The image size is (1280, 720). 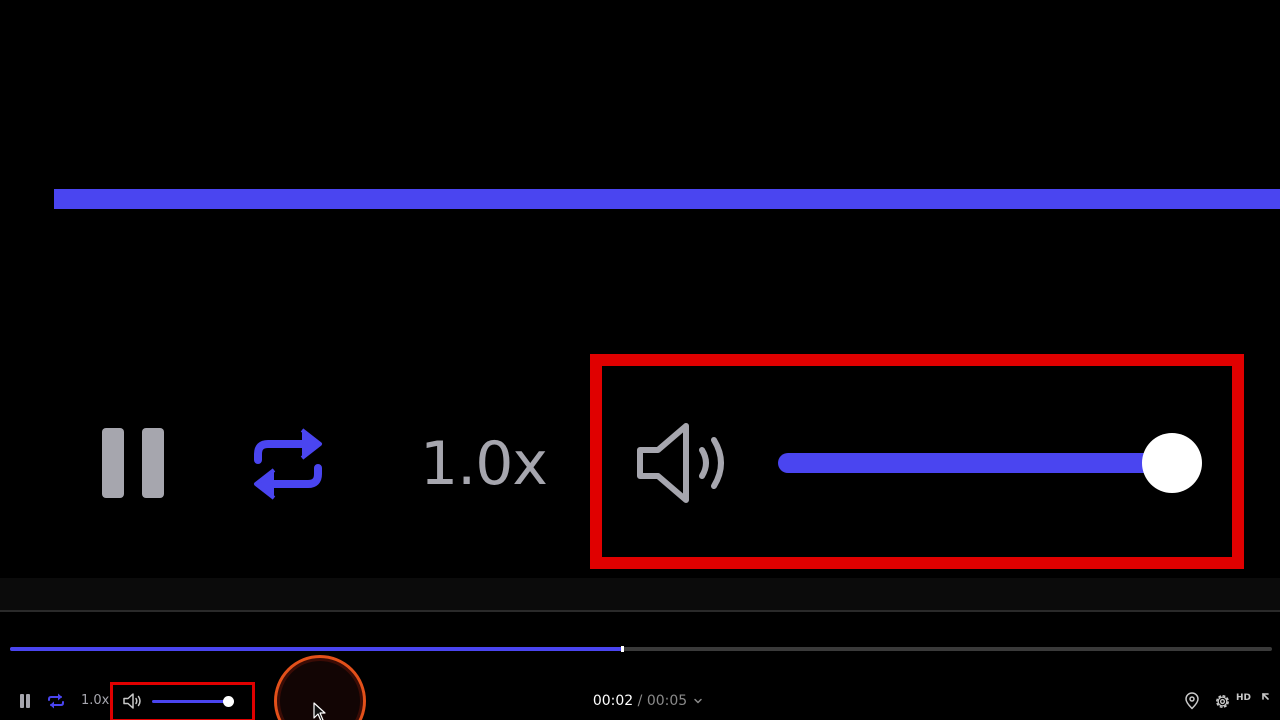 What do you see at coordinates (623, 649) in the screenshot?
I see `progress-thumb` at bounding box center [623, 649].